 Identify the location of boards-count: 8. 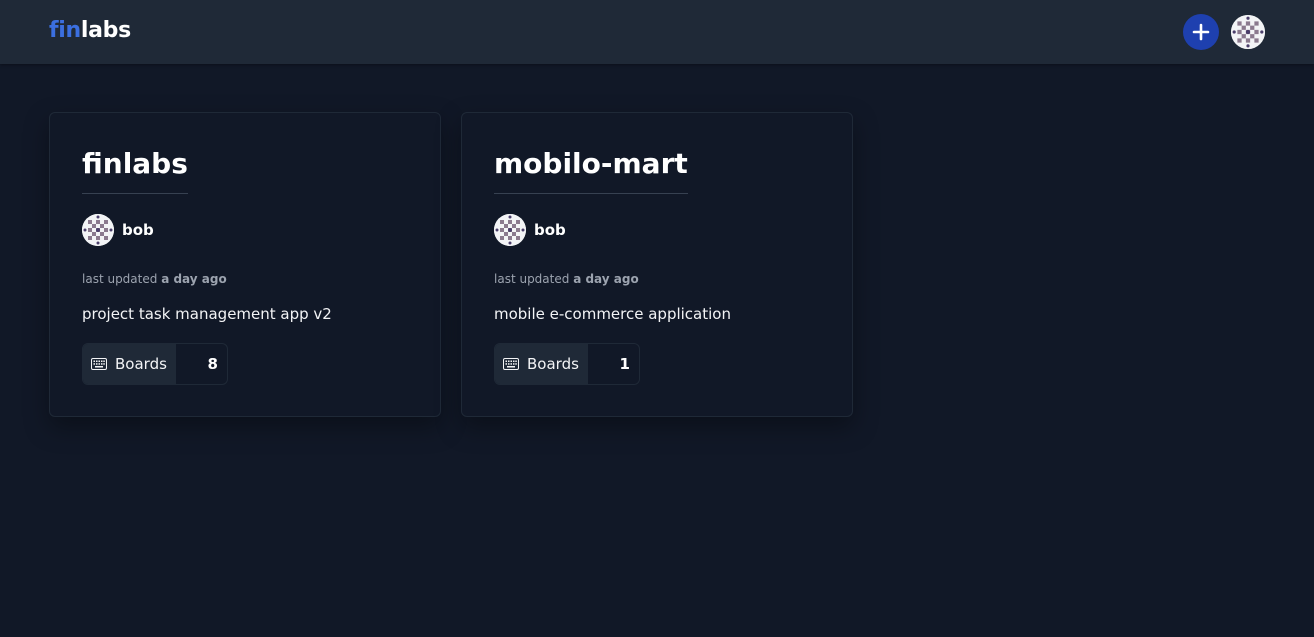
(212, 364).